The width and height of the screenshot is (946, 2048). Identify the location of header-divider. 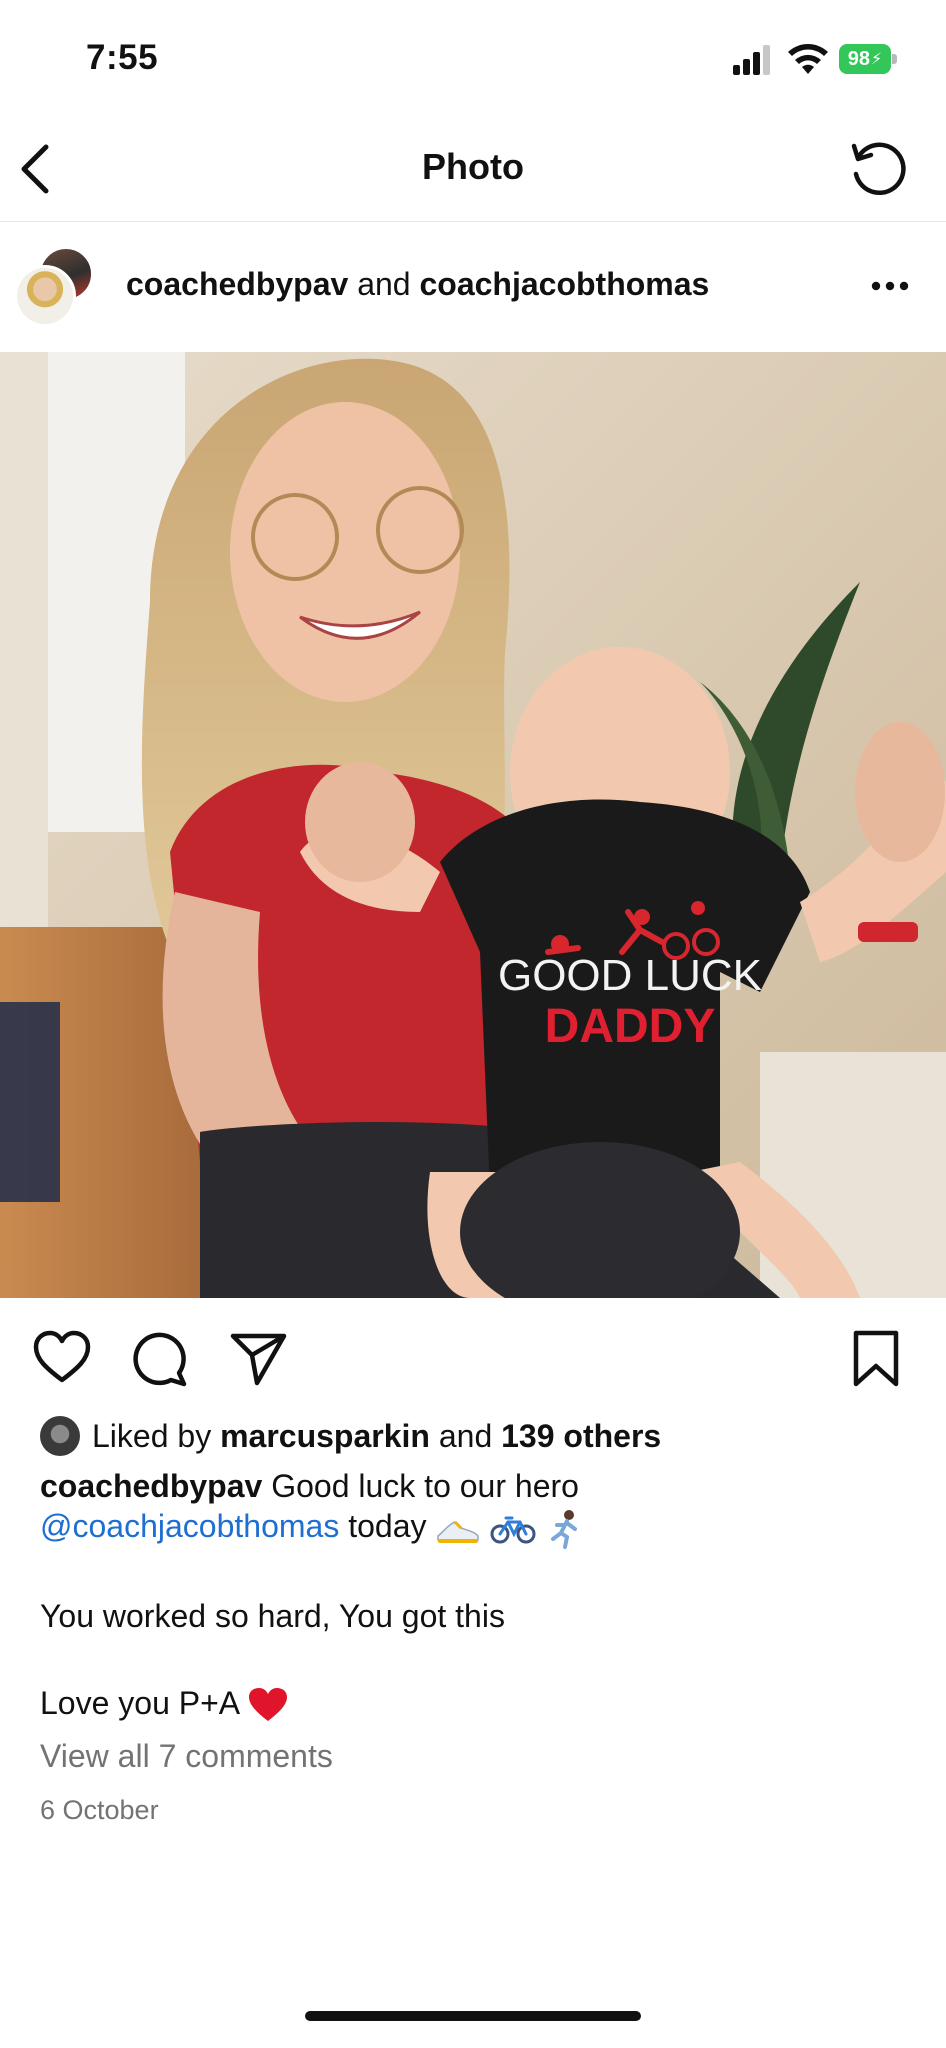
(473, 221).